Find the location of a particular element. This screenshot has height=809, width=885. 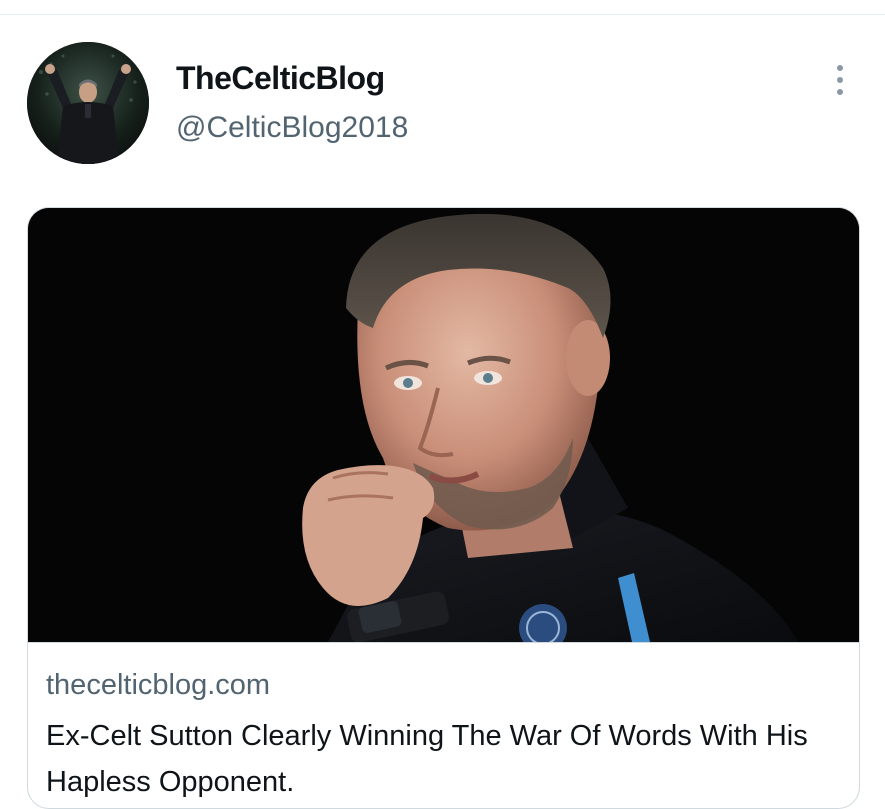

link-domain: thecelticblog.com is located at coordinates (158, 685).